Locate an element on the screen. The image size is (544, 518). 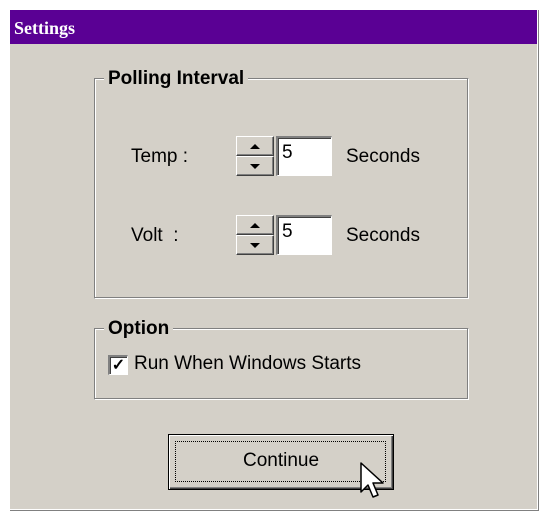
volt-spin-up-button is located at coordinates (255, 225).